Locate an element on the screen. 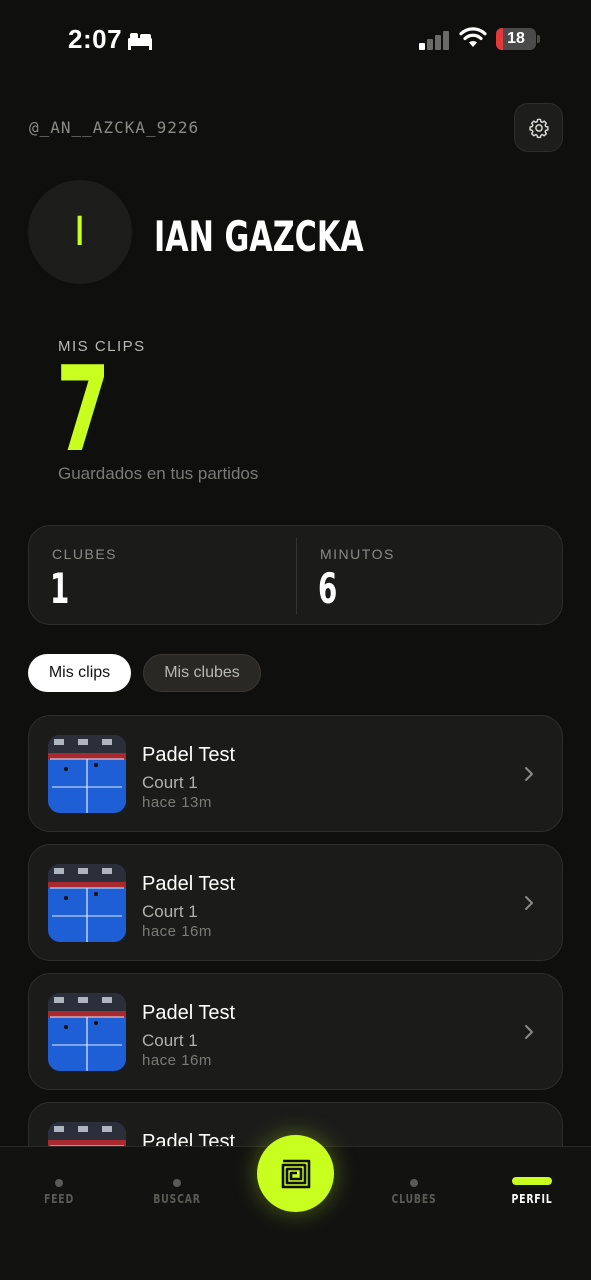  profile-handle: @_AN__AZCKA_9226 is located at coordinates (114, 127).